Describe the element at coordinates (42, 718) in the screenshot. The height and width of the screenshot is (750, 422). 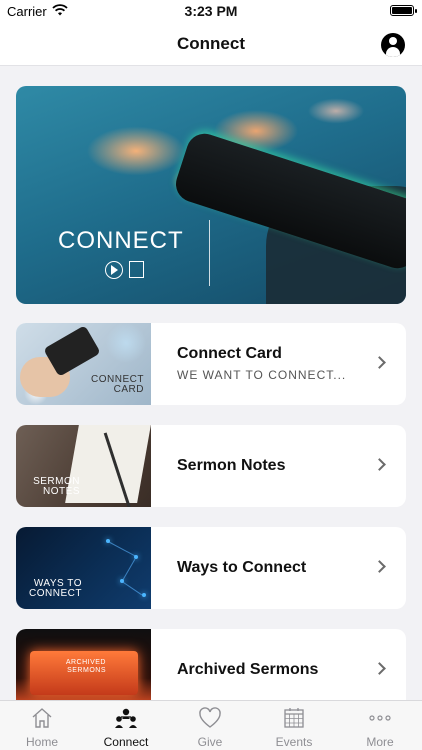
I see `home-icon` at that location.